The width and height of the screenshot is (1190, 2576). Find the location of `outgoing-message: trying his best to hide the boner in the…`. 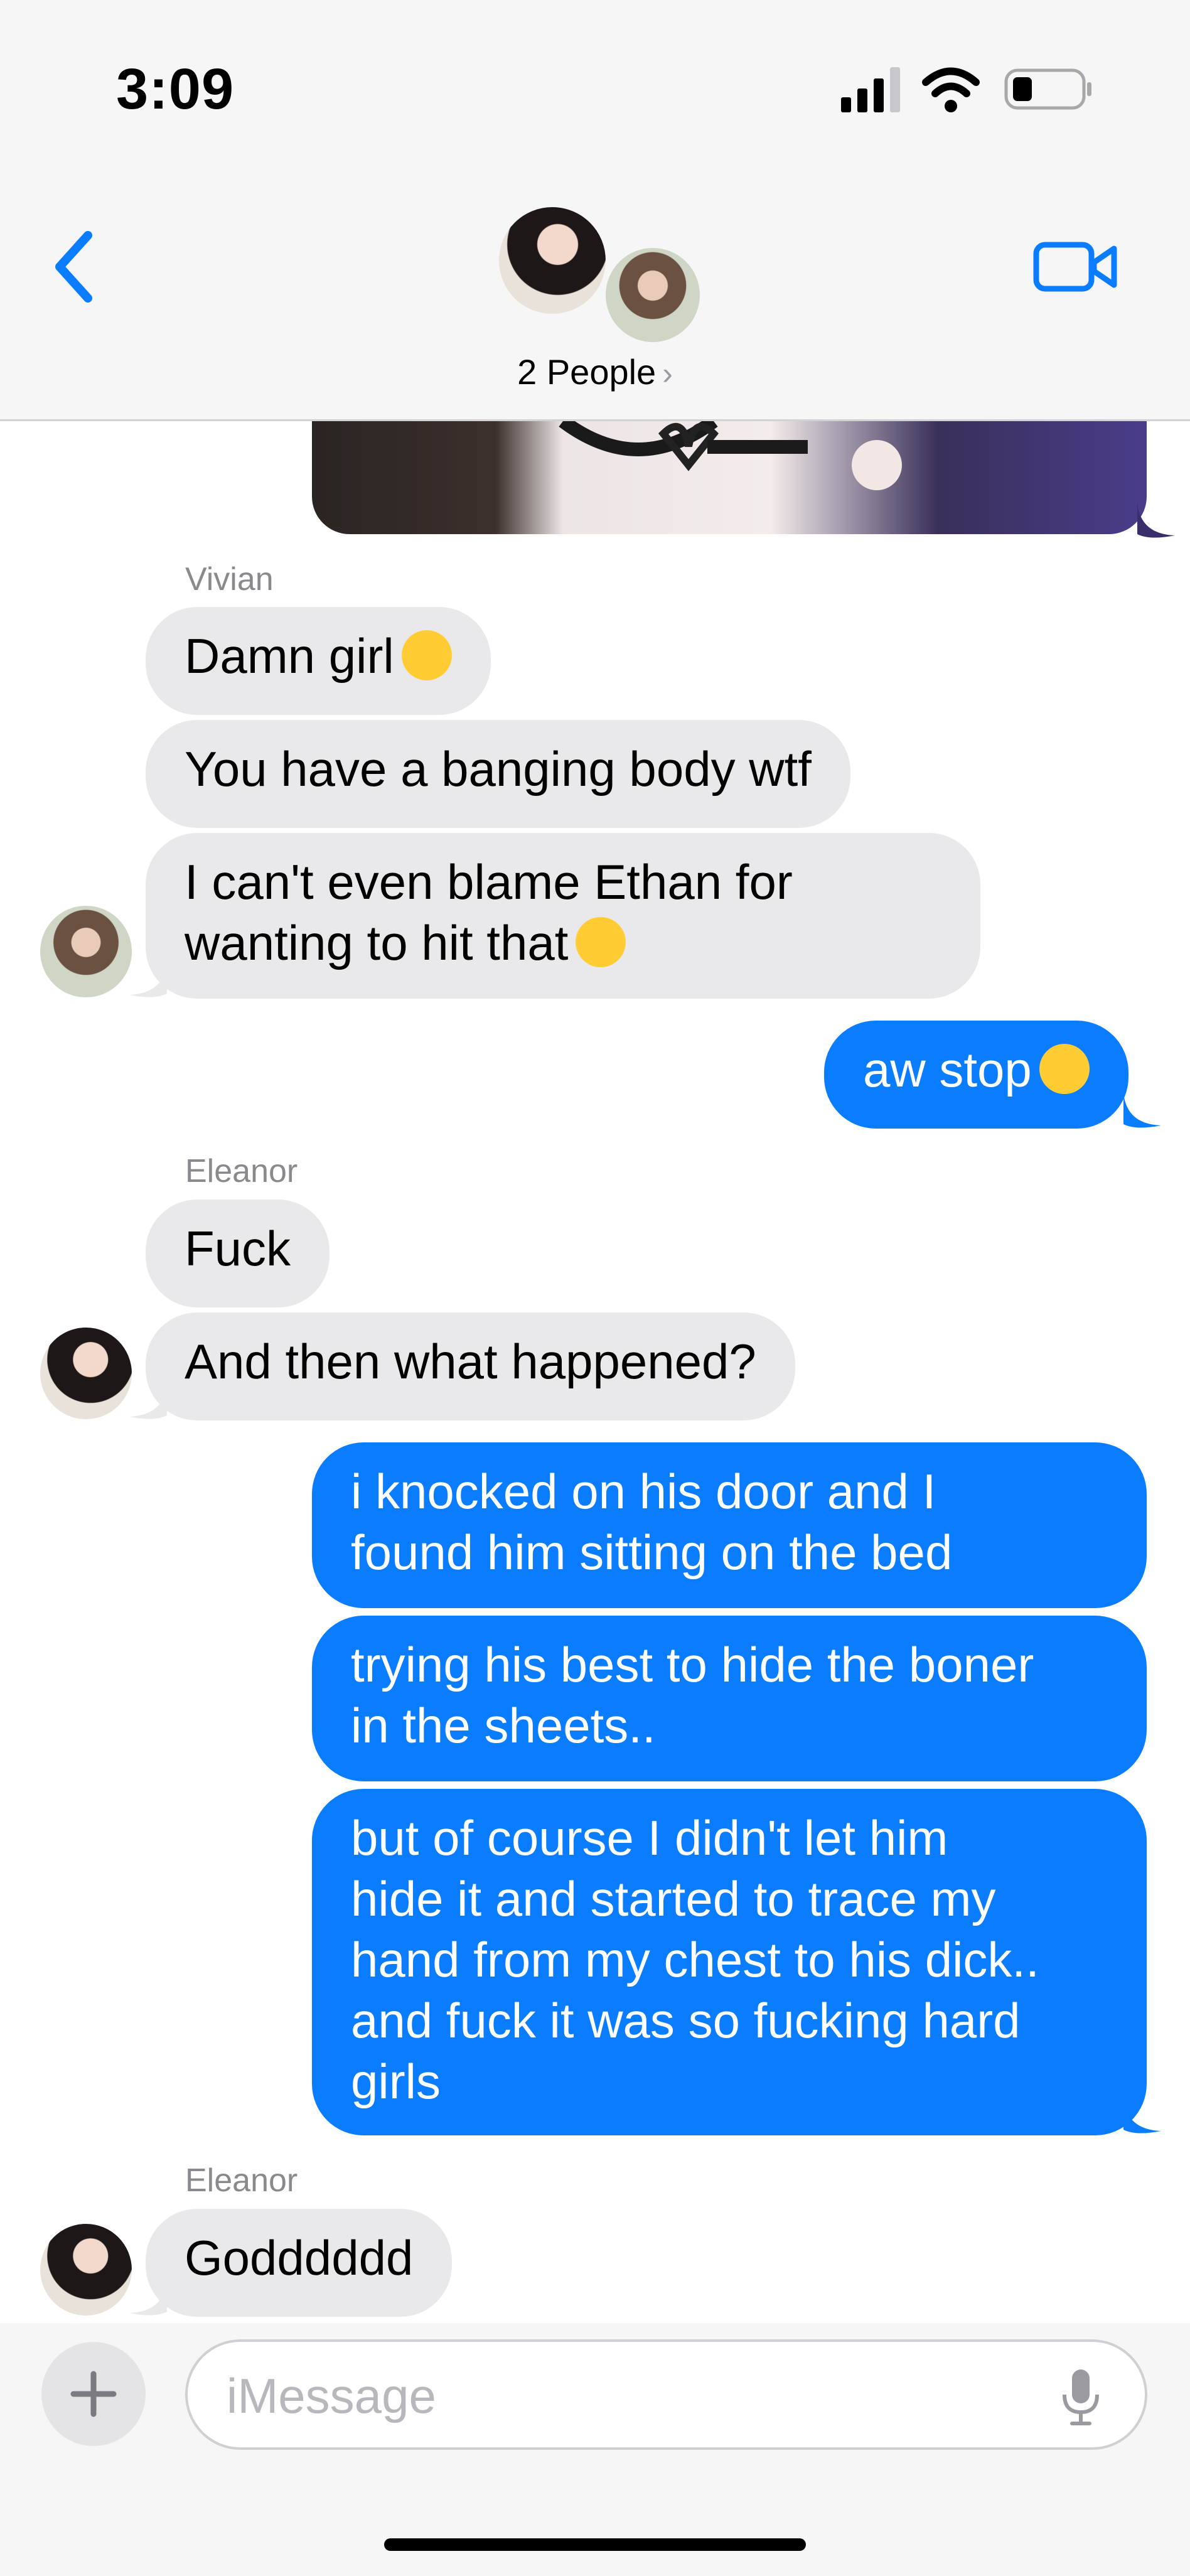

outgoing-message: trying his best to hide the boner in the… is located at coordinates (729, 1698).